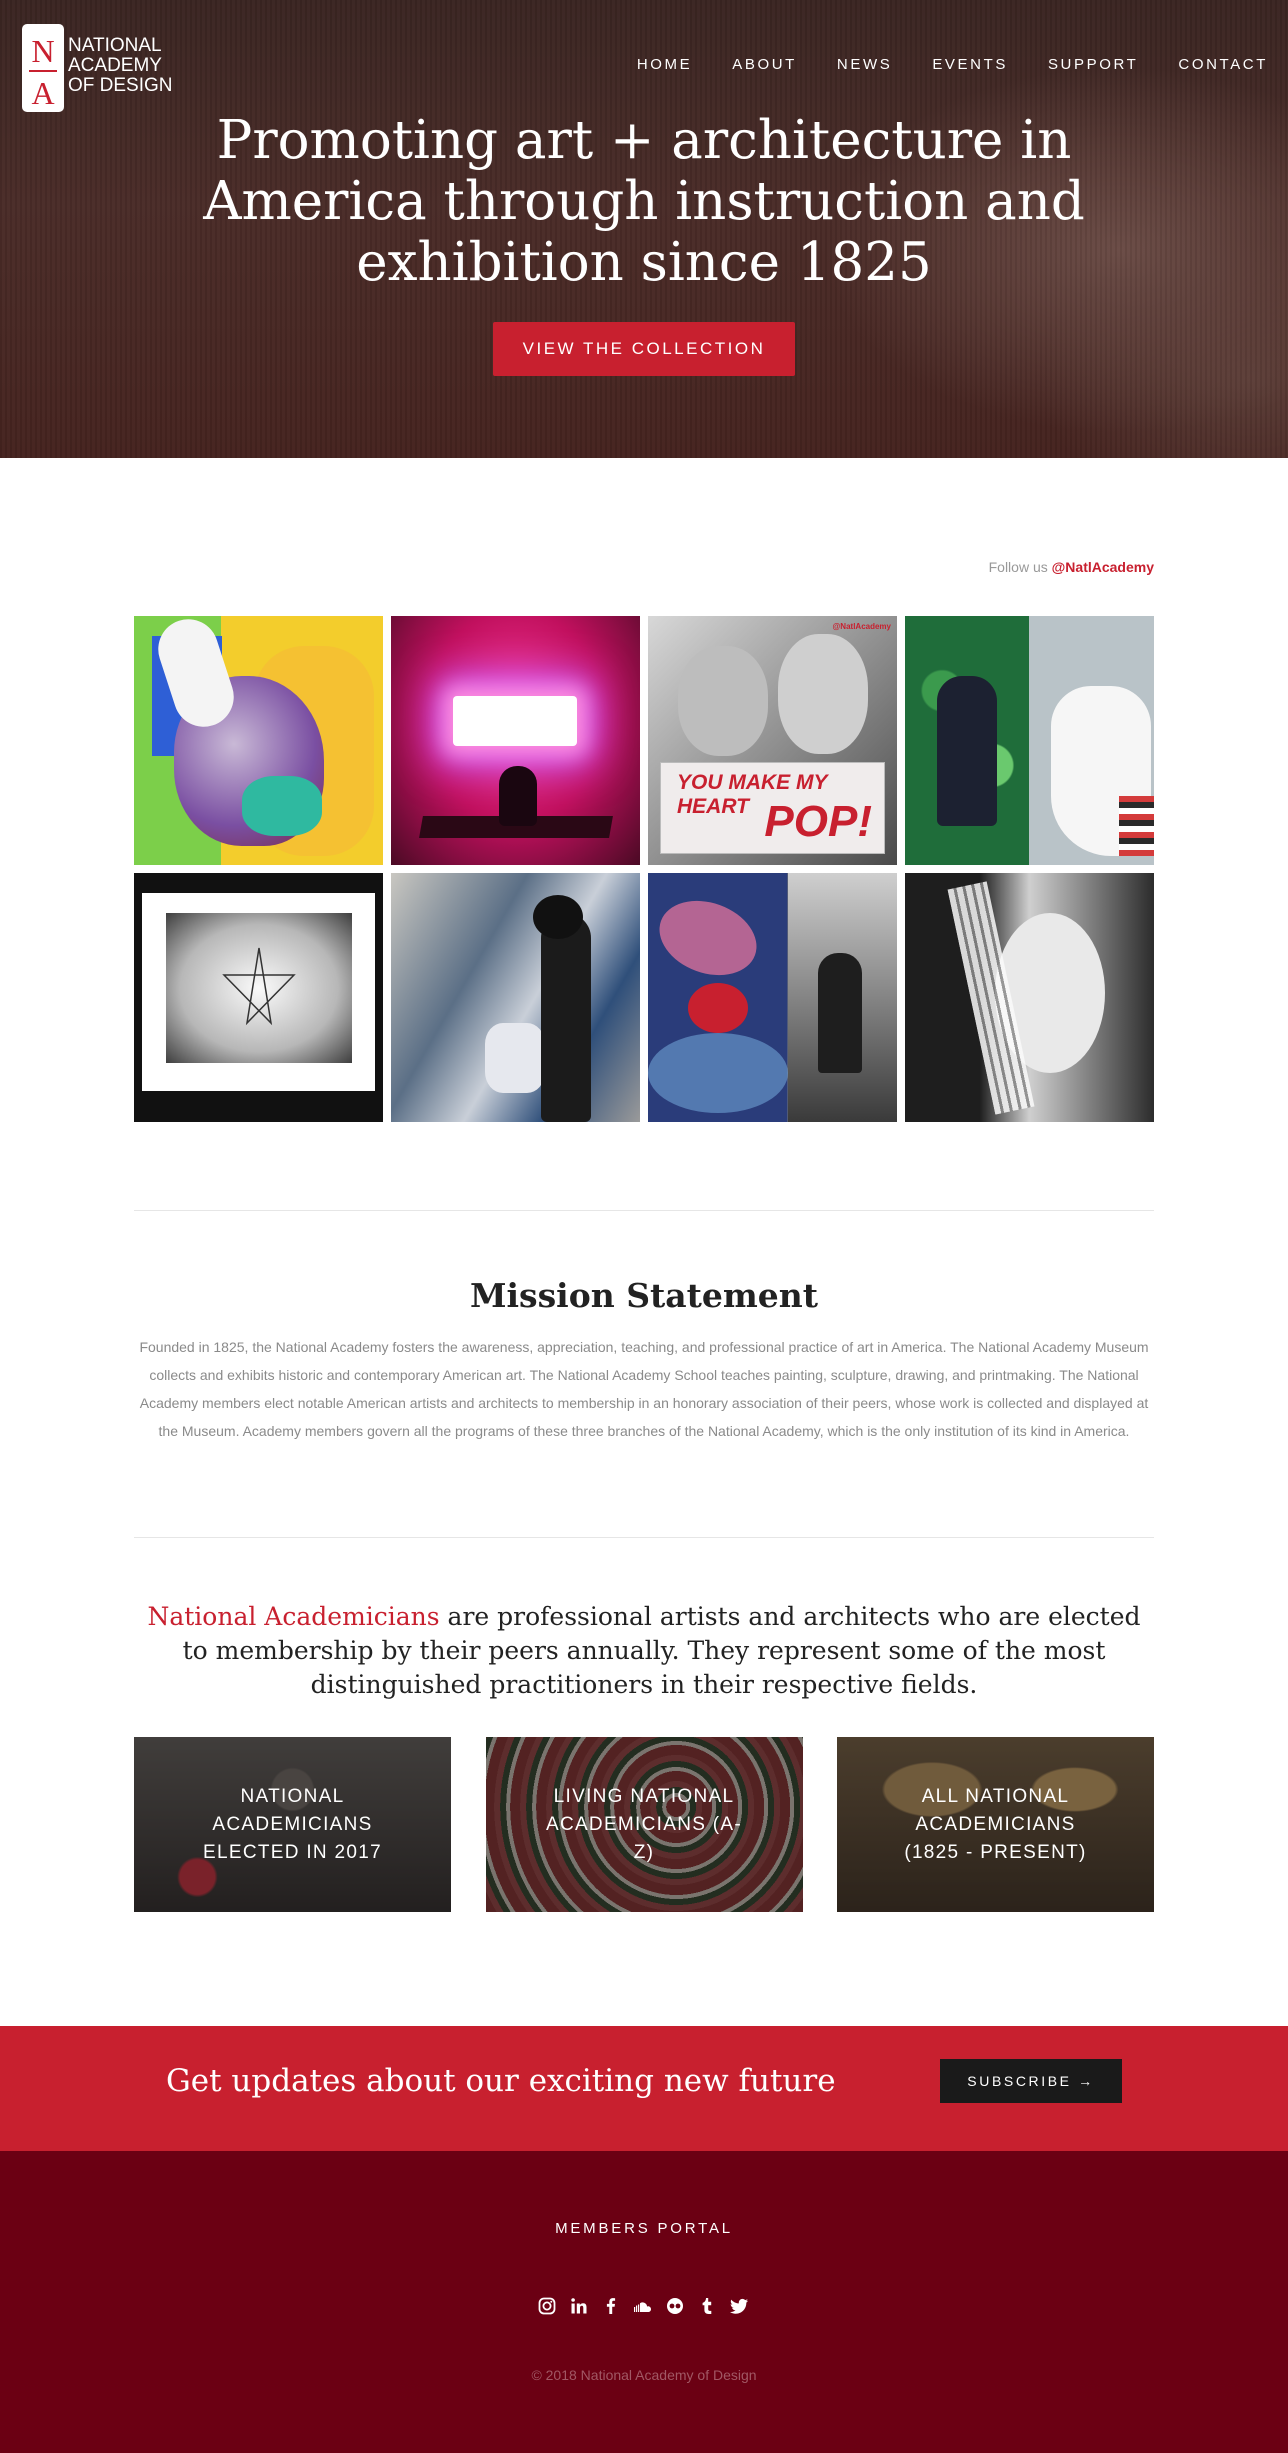 This screenshot has width=1288, height=2453. What do you see at coordinates (115, 65) in the screenshot?
I see `logo-line-2: ACADEMY` at bounding box center [115, 65].